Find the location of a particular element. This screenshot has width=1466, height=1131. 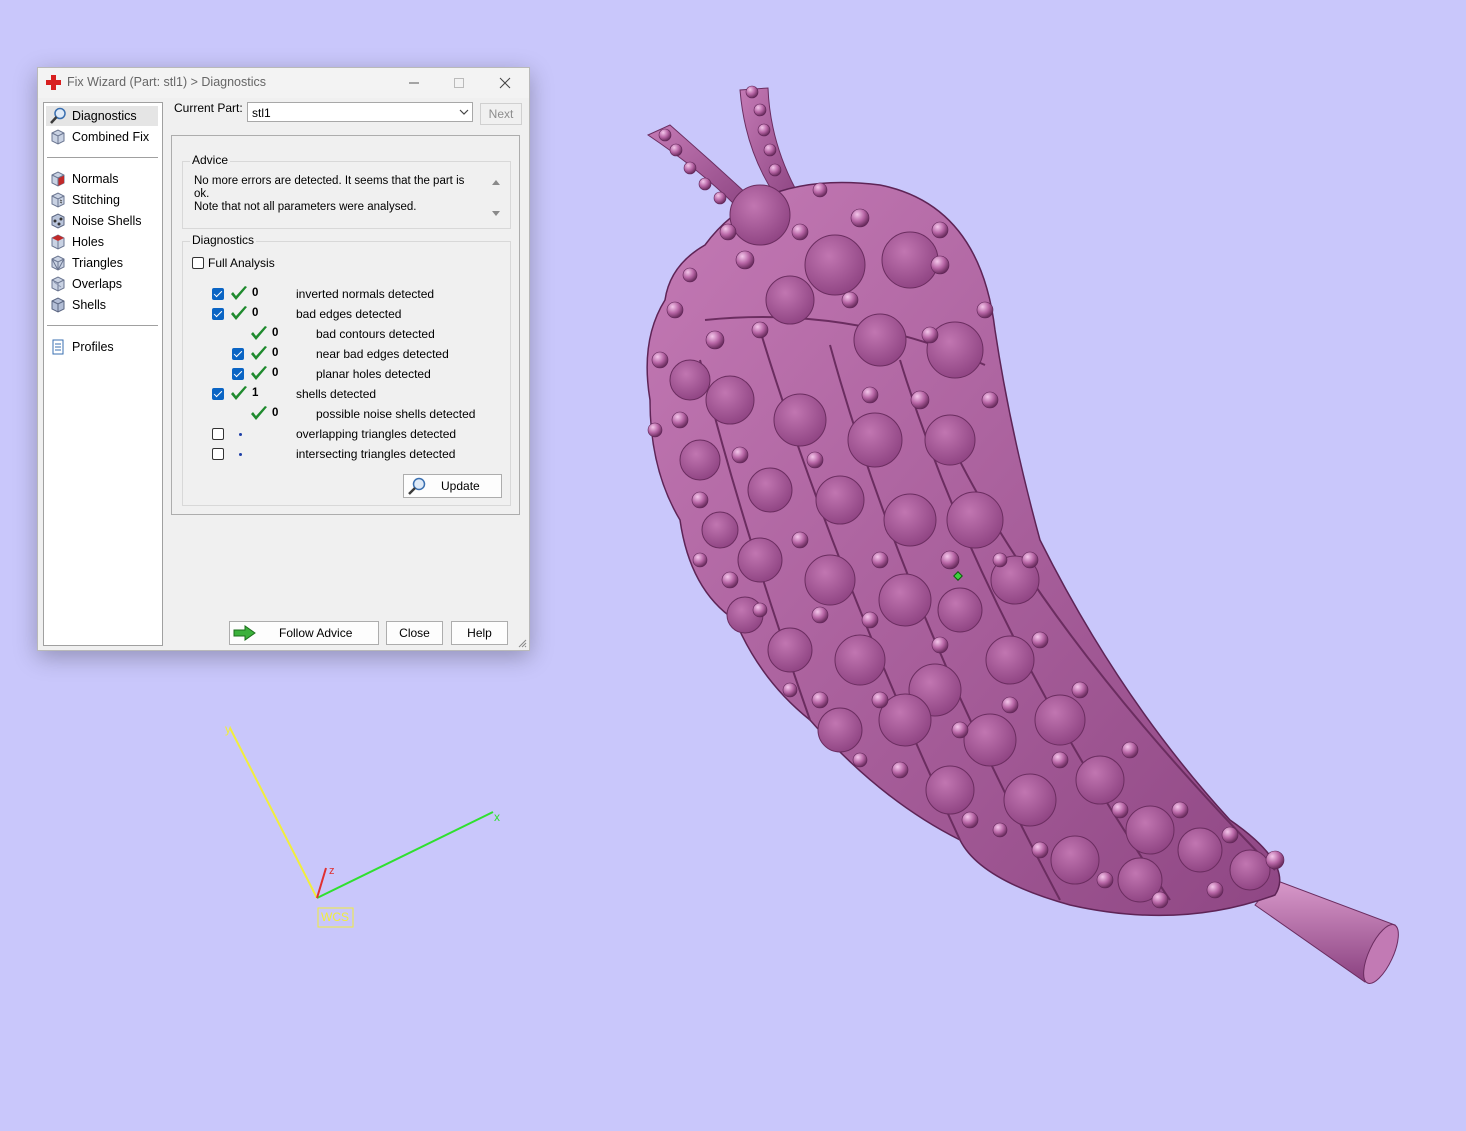

minimize-icon is located at coordinates (414, 83).